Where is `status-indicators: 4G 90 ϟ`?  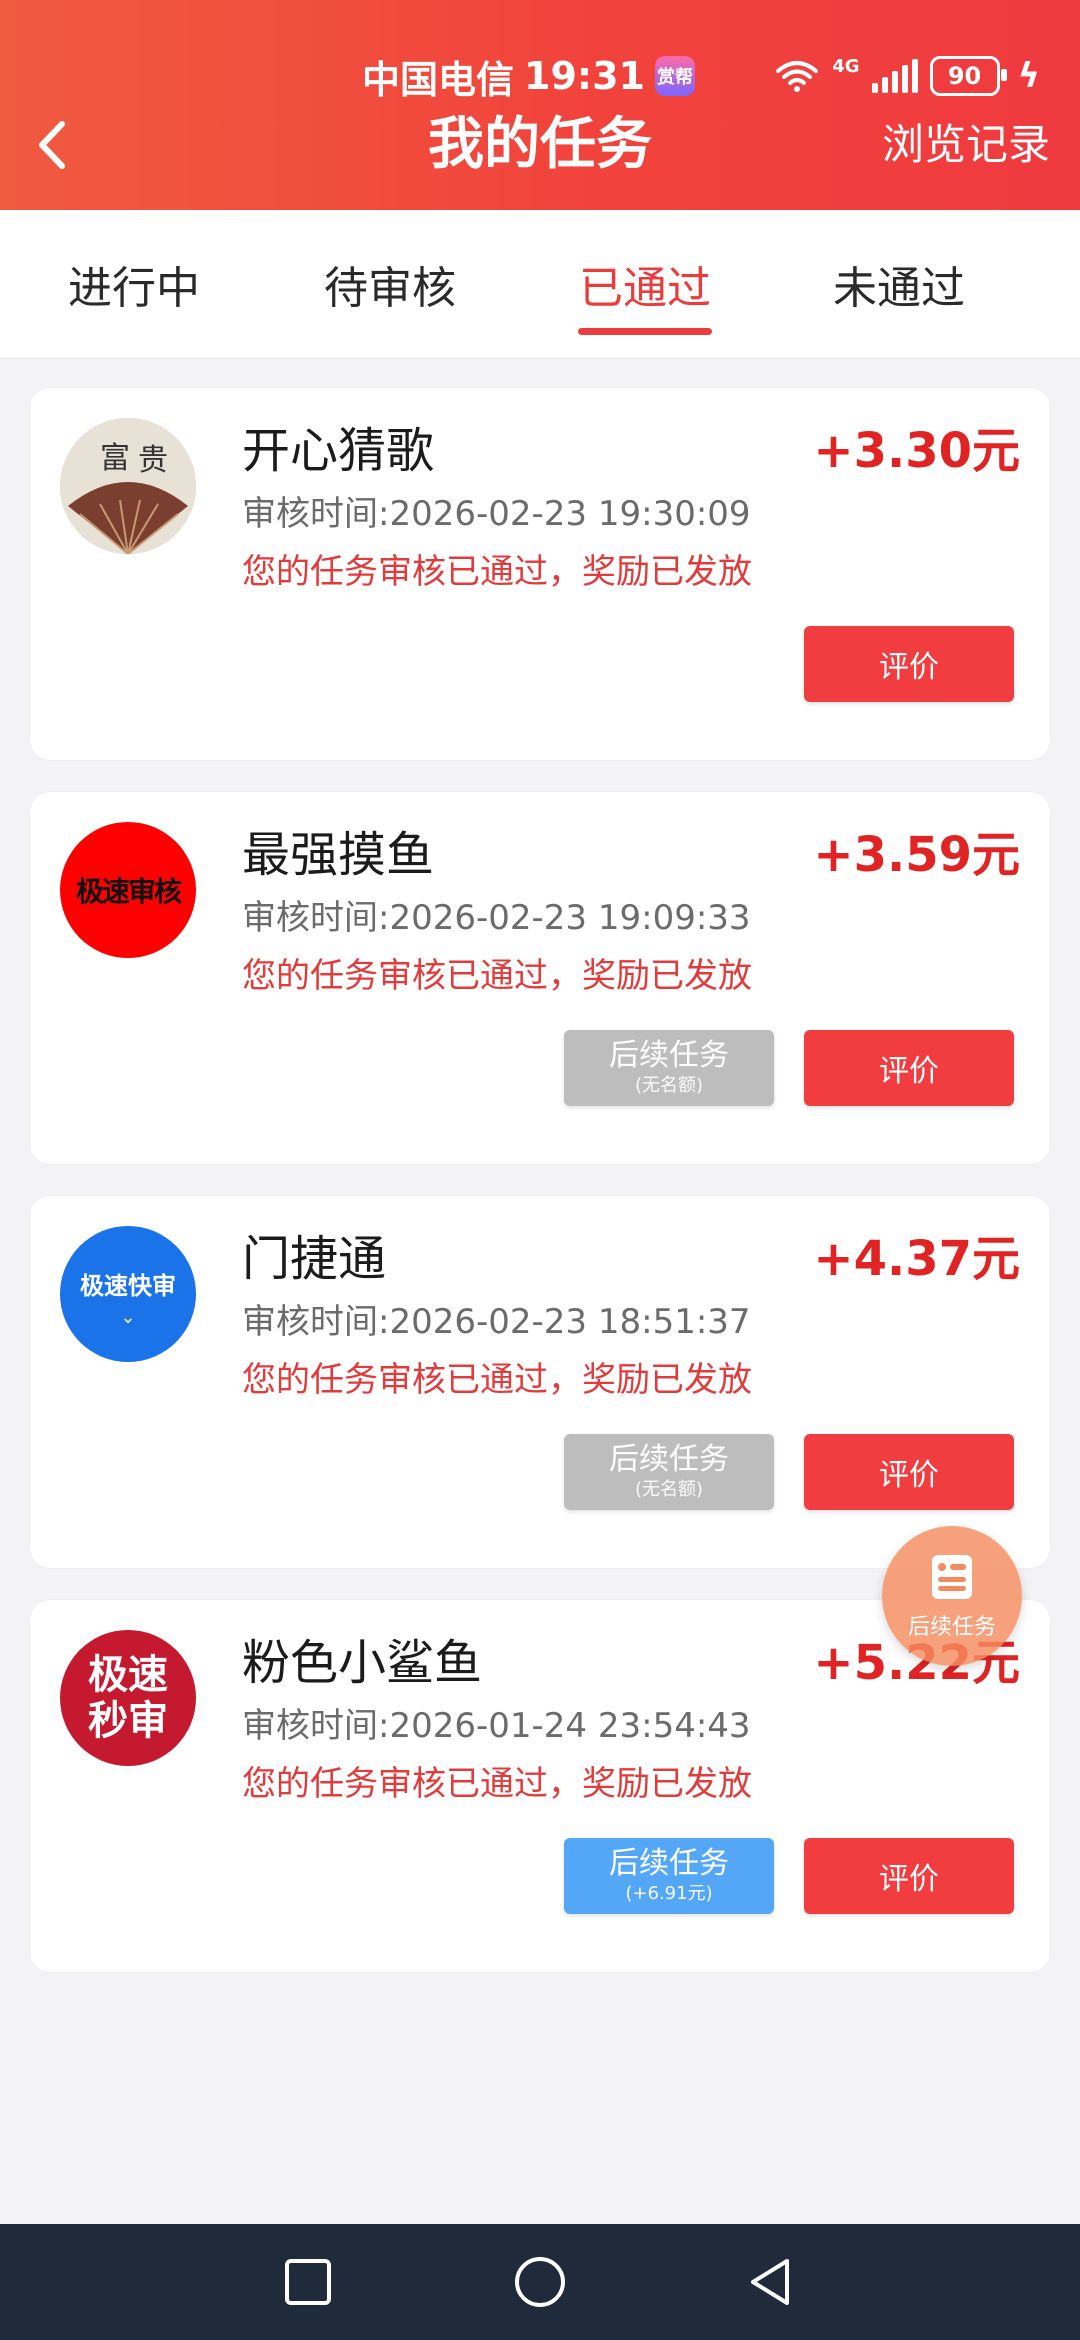
status-indicators: 4G 90 ϟ is located at coordinates (907, 76).